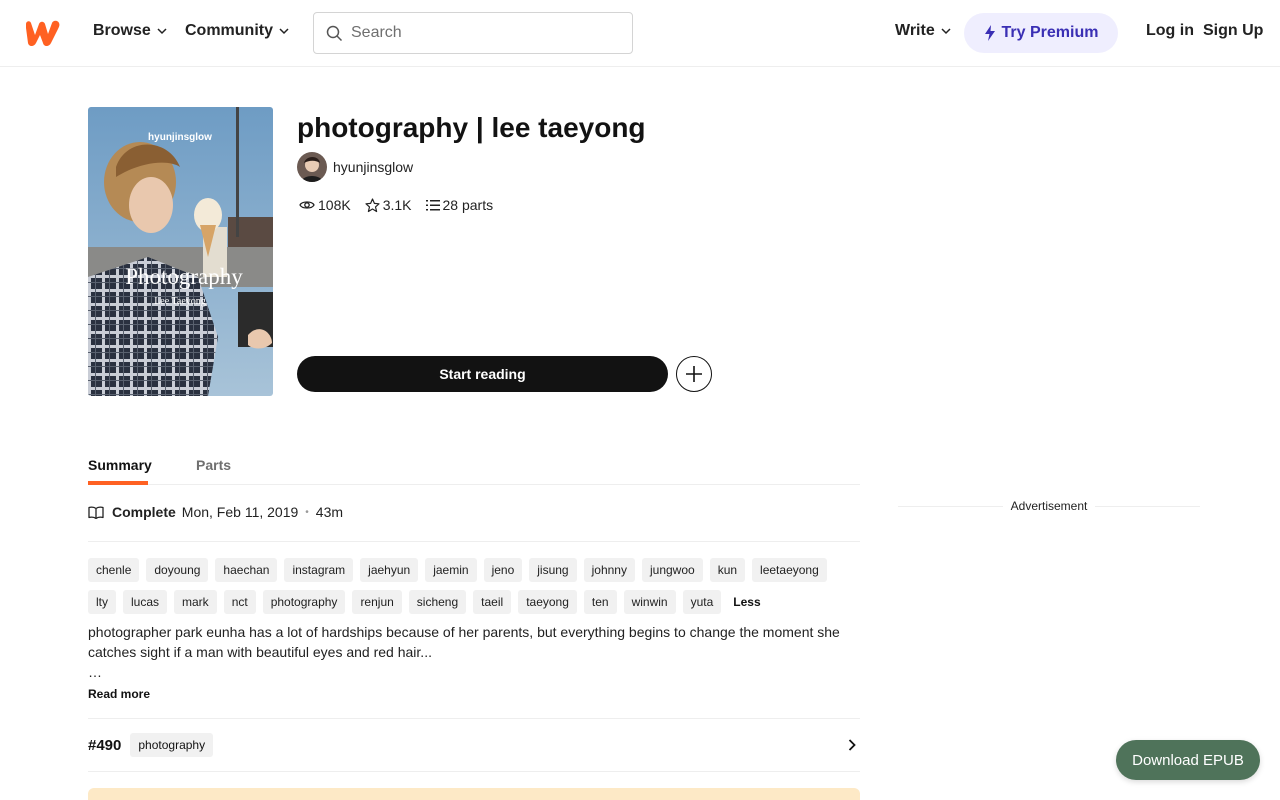 This screenshot has width=1280, height=800. Describe the element at coordinates (1170, 31) in the screenshot. I see `login-link: Log in` at that location.